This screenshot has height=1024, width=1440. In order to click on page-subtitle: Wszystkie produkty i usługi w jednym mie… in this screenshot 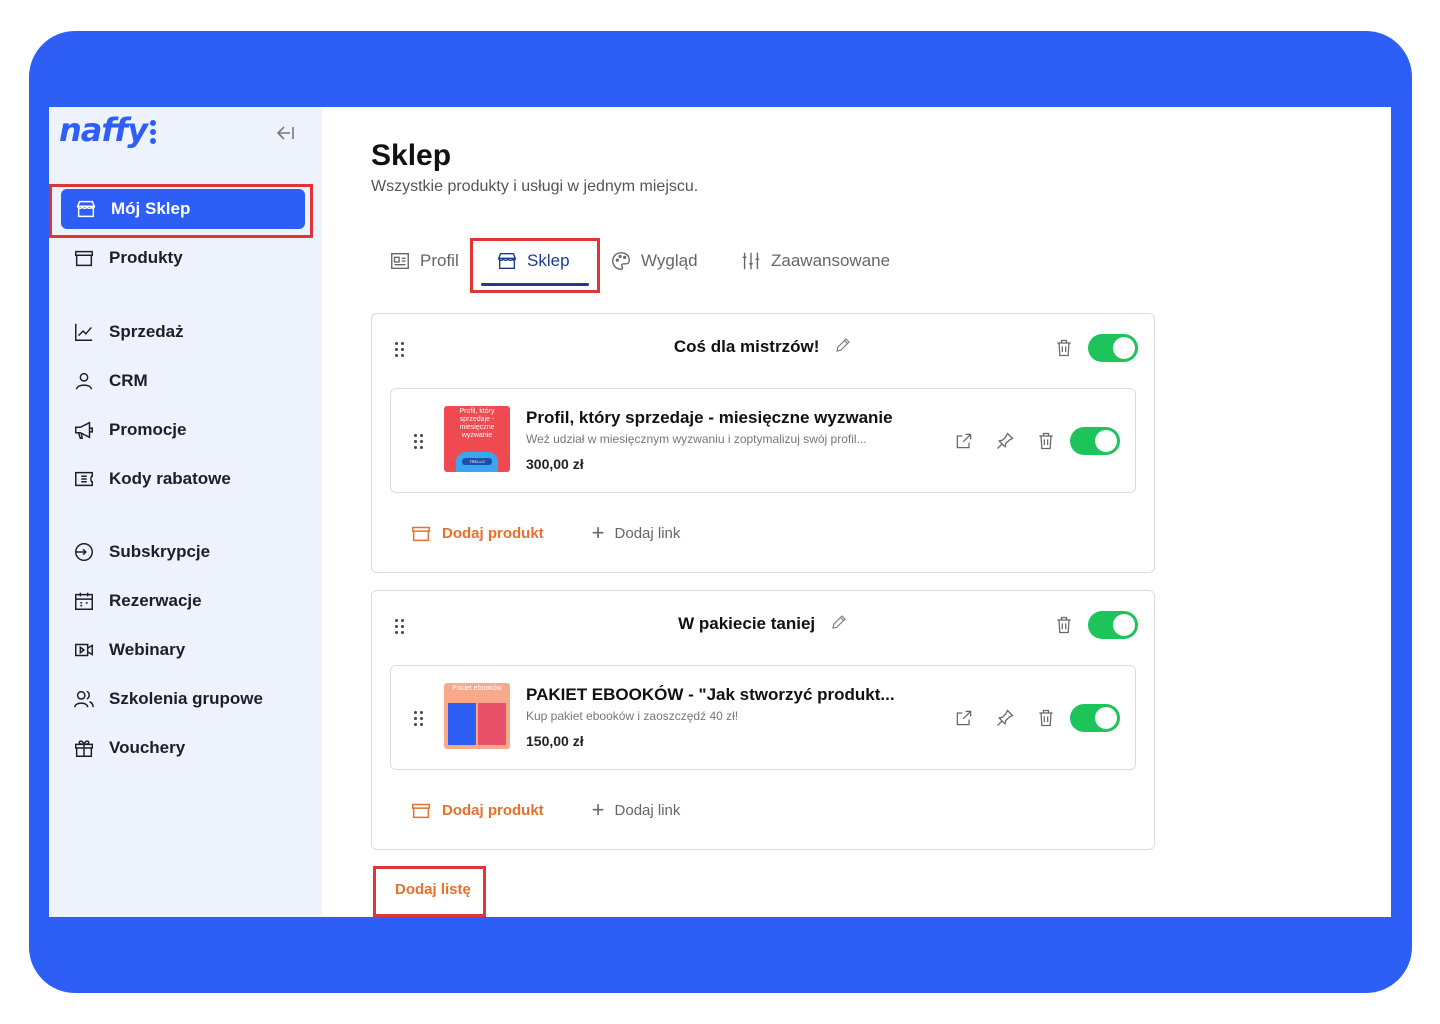, I will do `click(535, 186)`.